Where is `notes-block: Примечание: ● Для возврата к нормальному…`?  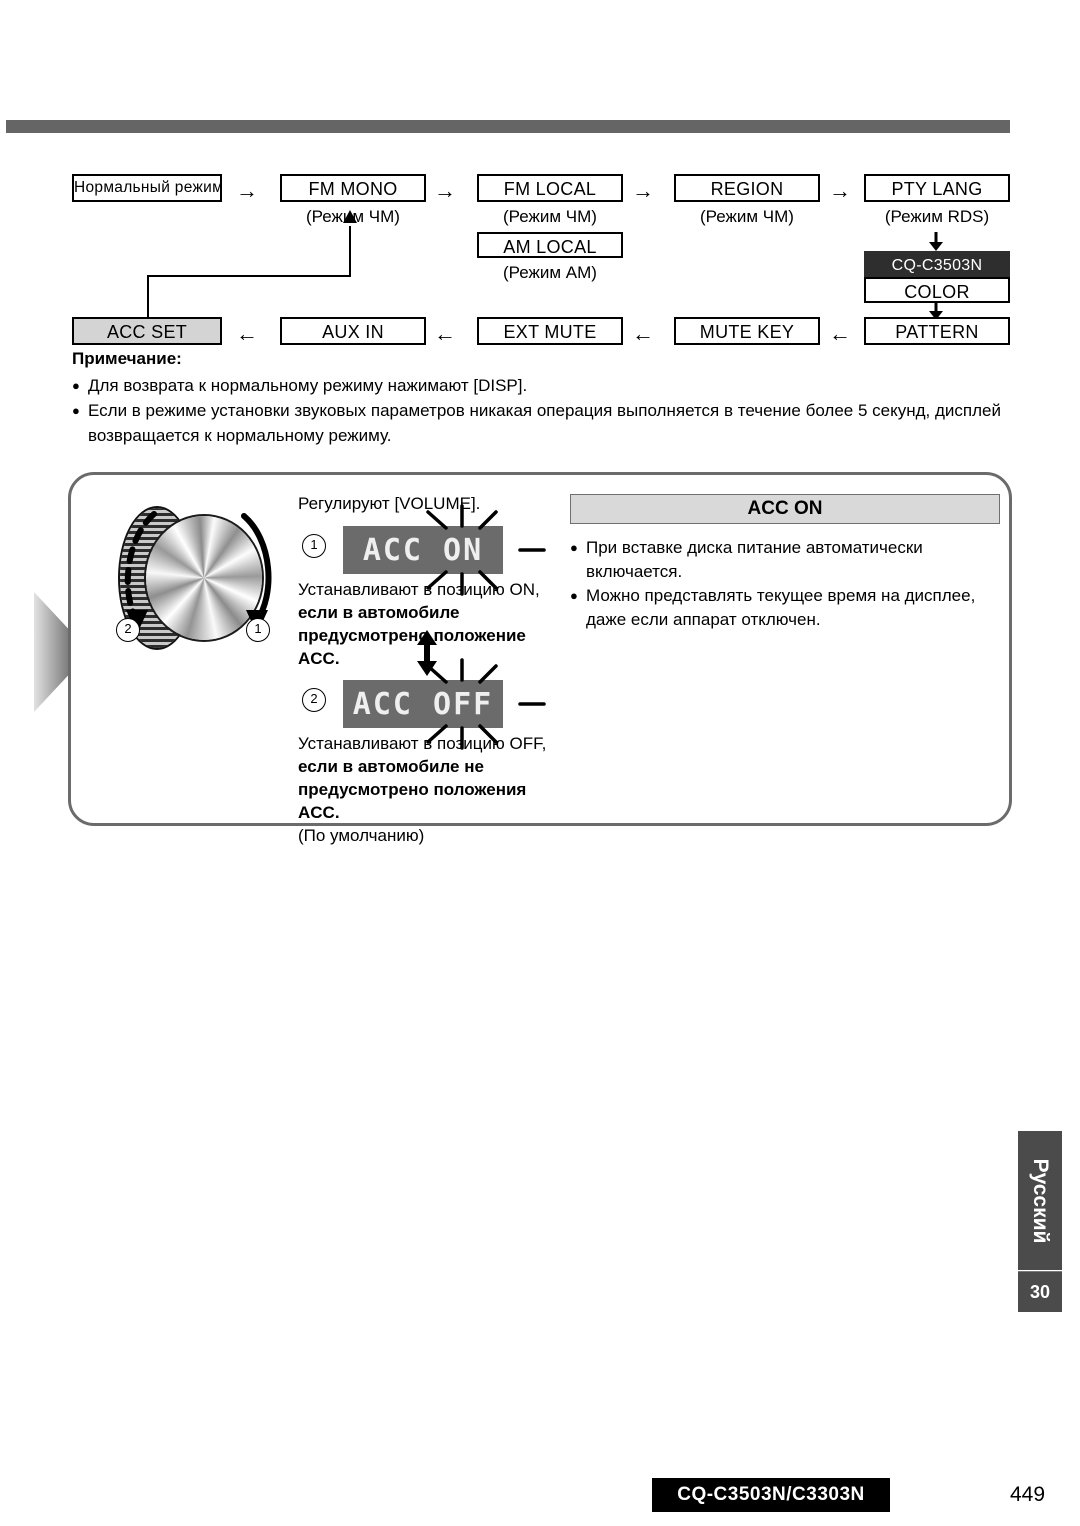 notes-block: Примечание: ● Для возврата к нормальному… is located at coordinates (542, 398).